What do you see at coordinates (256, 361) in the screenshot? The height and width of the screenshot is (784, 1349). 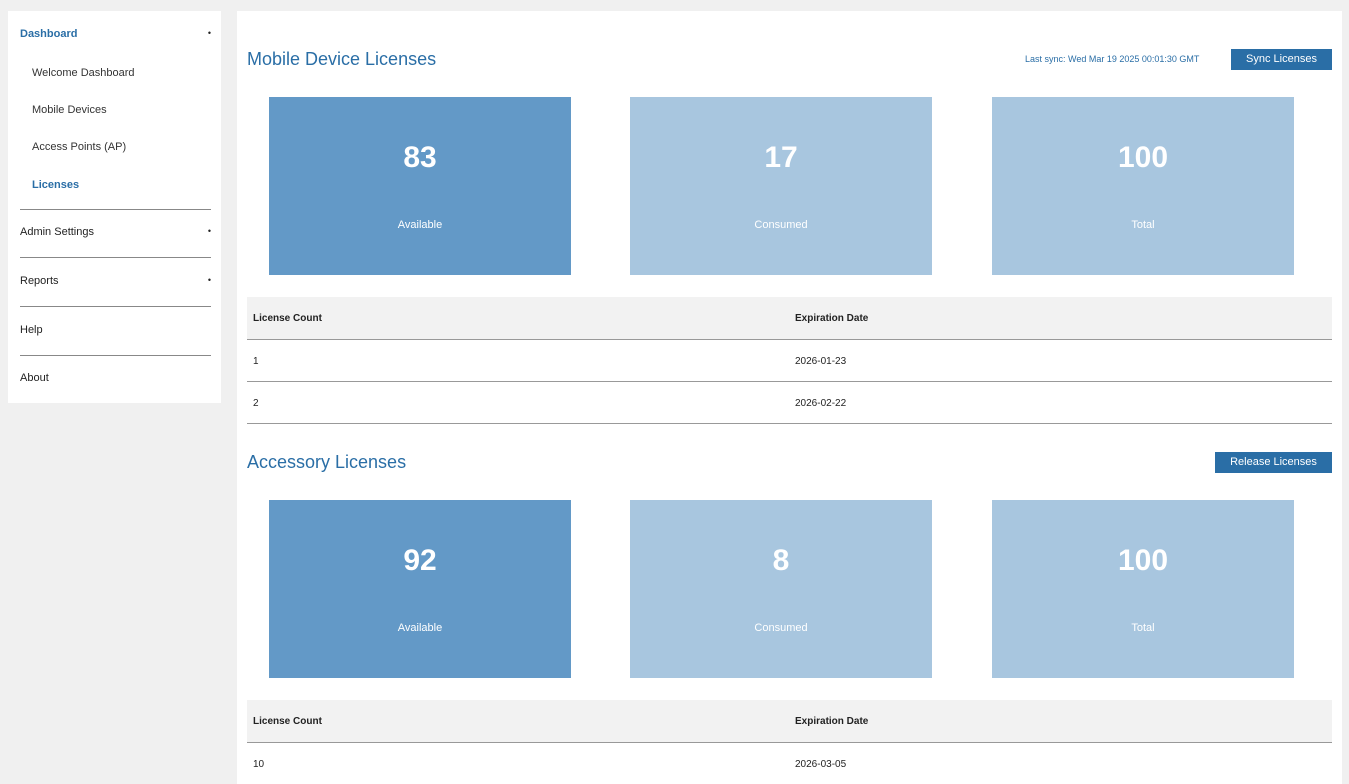 I see `license-count-cell: 1` at bounding box center [256, 361].